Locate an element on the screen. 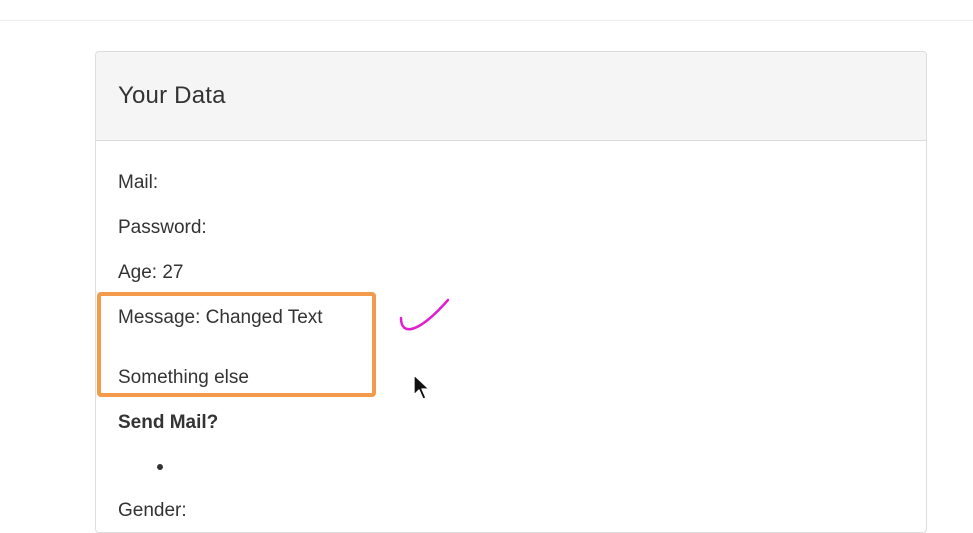  top-divider is located at coordinates (486, 20).